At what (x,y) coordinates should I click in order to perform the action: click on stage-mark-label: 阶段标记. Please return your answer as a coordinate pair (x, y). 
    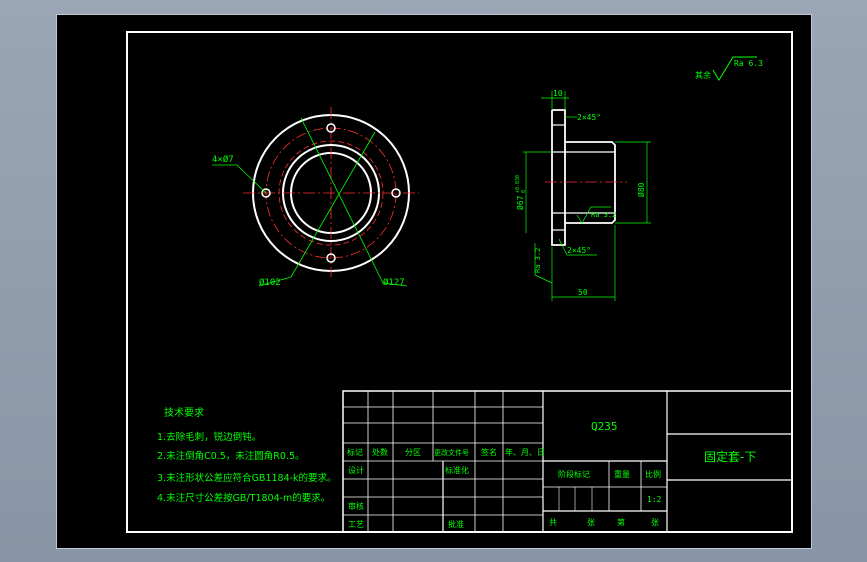
    Looking at the image, I should click on (574, 474).